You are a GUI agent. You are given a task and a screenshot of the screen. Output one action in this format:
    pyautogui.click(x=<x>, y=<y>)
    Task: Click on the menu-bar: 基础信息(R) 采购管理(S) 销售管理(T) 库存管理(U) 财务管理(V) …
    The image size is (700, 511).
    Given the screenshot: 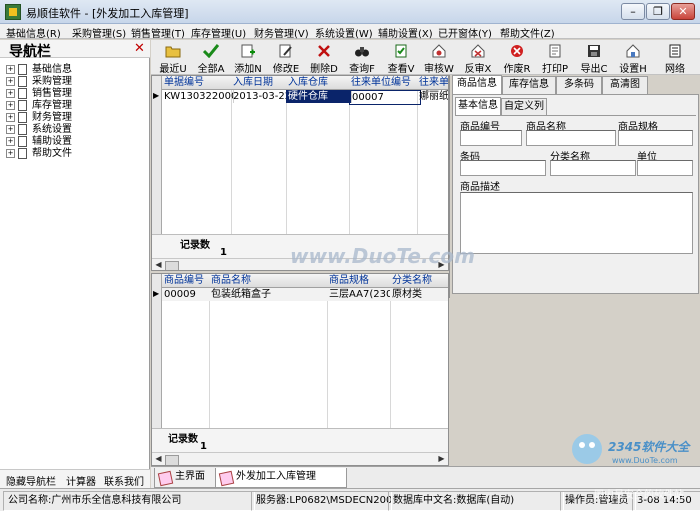 What is the action you would take?
    pyautogui.click(x=350, y=32)
    